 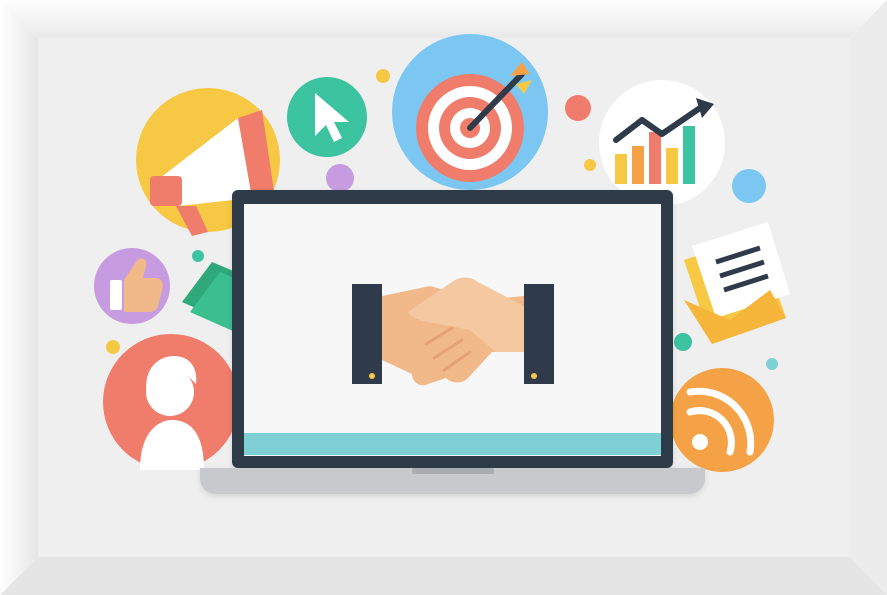 What do you see at coordinates (327, 117) in the screenshot?
I see `cursor-icon` at bounding box center [327, 117].